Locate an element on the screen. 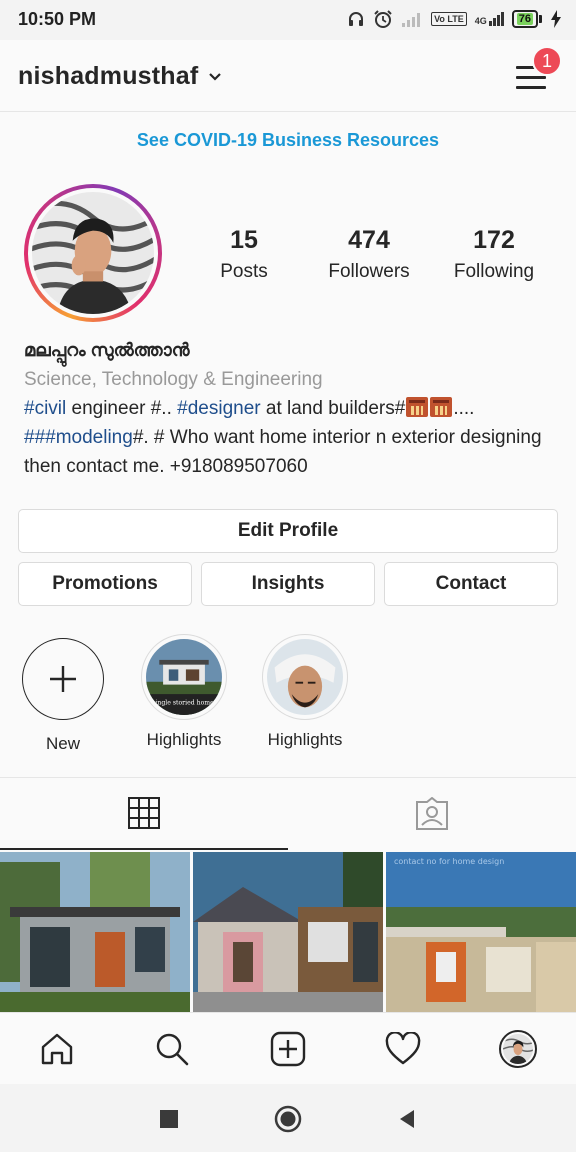 Image resolution: width=576 pixels, height=1152 pixels. home-icon is located at coordinates (57, 1049).